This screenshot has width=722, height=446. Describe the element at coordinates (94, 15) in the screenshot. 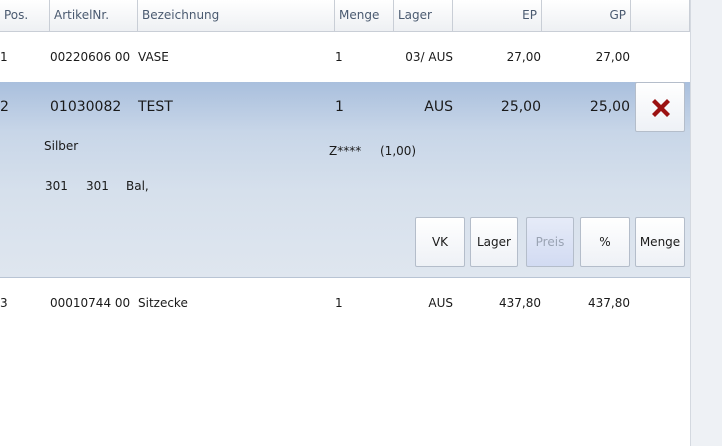

I see `column-header-artikelnr: ArtikelNr.` at that location.